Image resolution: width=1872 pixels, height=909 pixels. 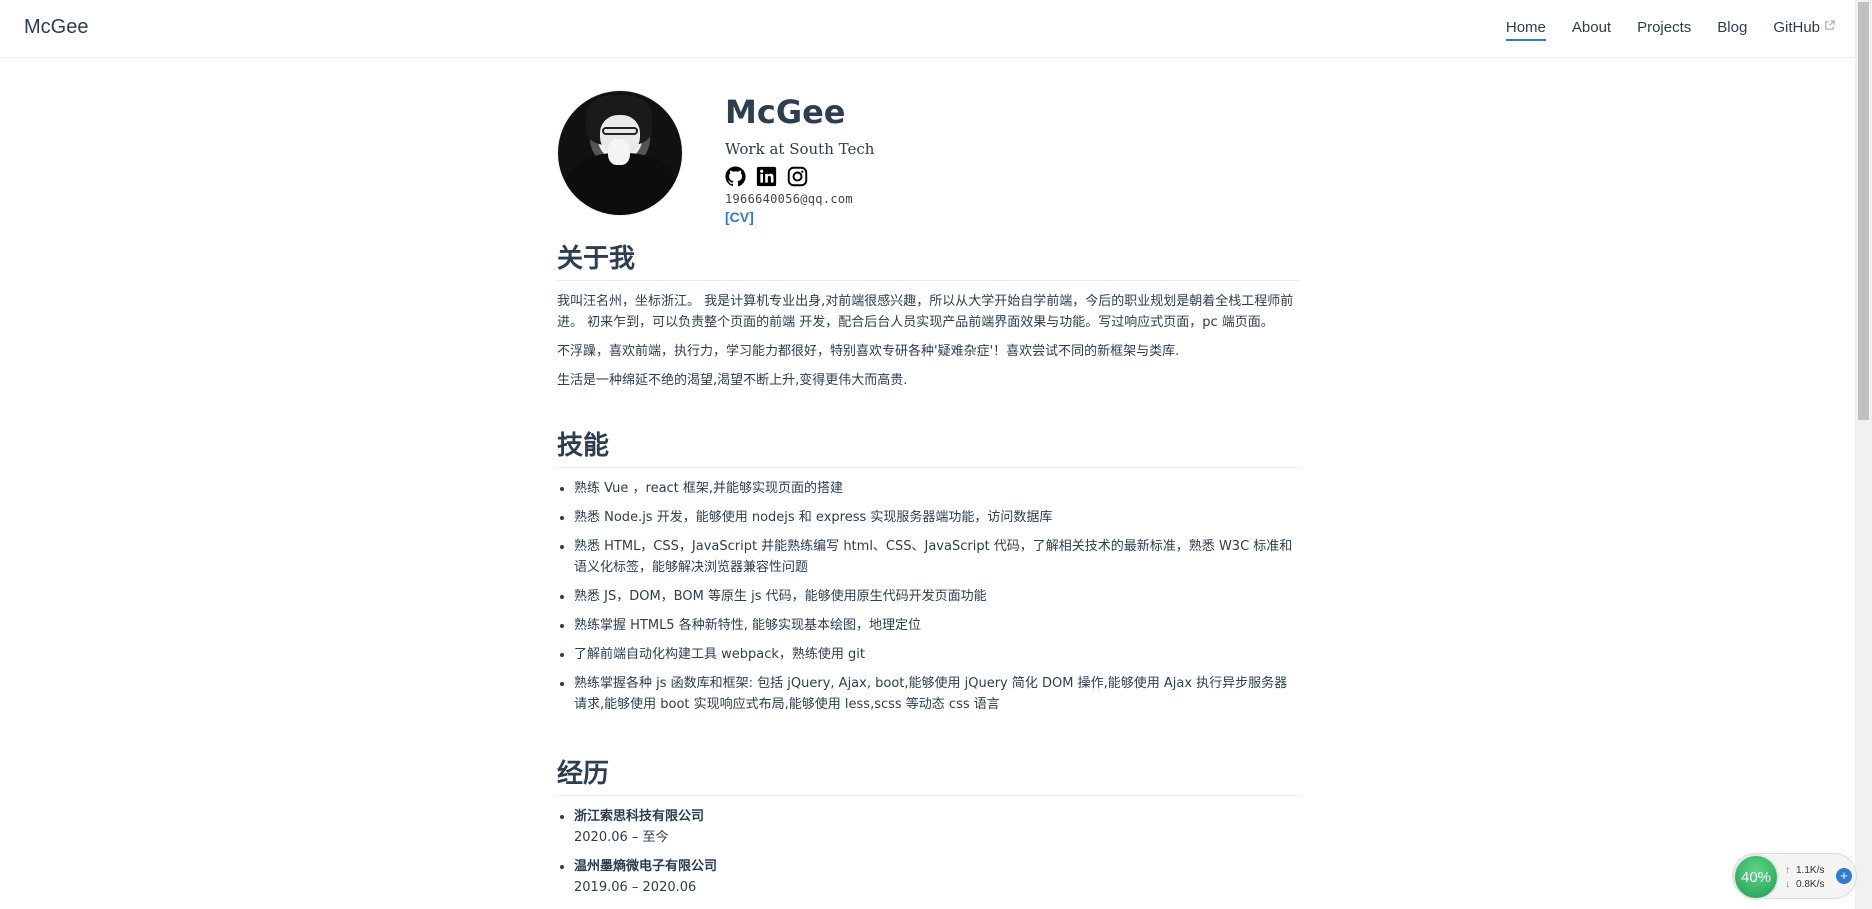 What do you see at coordinates (732, 380) in the screenshot?
I see `about-paragraph: 生活是一种绵延不绝的渴望,渴望不断上升,变得更伟大而高贵.` at bounding box center [732, 380].